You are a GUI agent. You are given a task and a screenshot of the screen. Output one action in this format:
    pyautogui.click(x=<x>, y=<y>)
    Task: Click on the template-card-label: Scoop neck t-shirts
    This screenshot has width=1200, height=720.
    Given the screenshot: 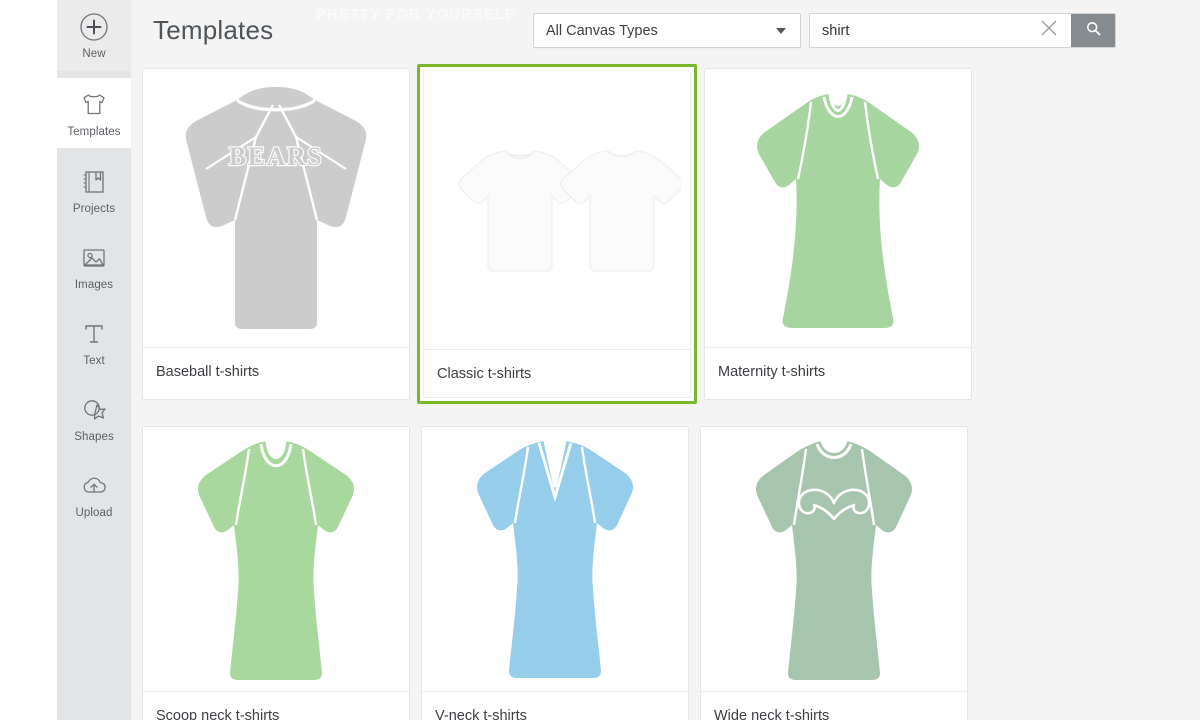 What is the action you would take?
    pyautogui.click(x=276, y=705)
    